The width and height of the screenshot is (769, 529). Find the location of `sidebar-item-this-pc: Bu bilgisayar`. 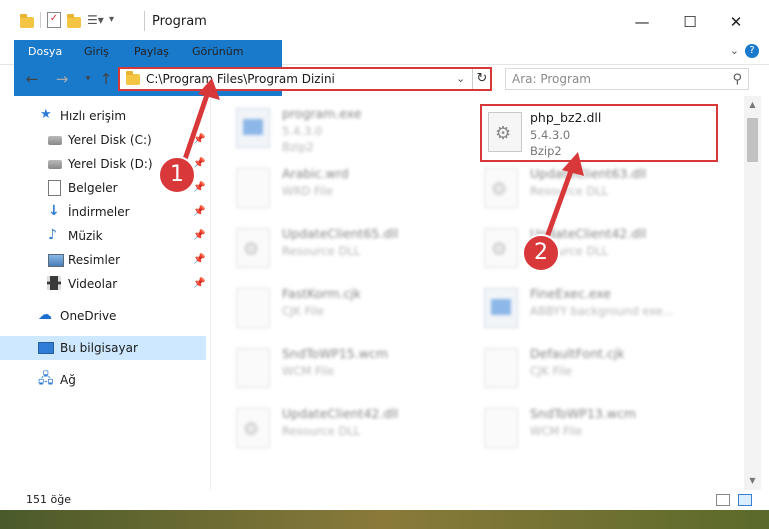

sidebar-item-this-pc: Bu bilgisayar is located at coordinates (103, 348).